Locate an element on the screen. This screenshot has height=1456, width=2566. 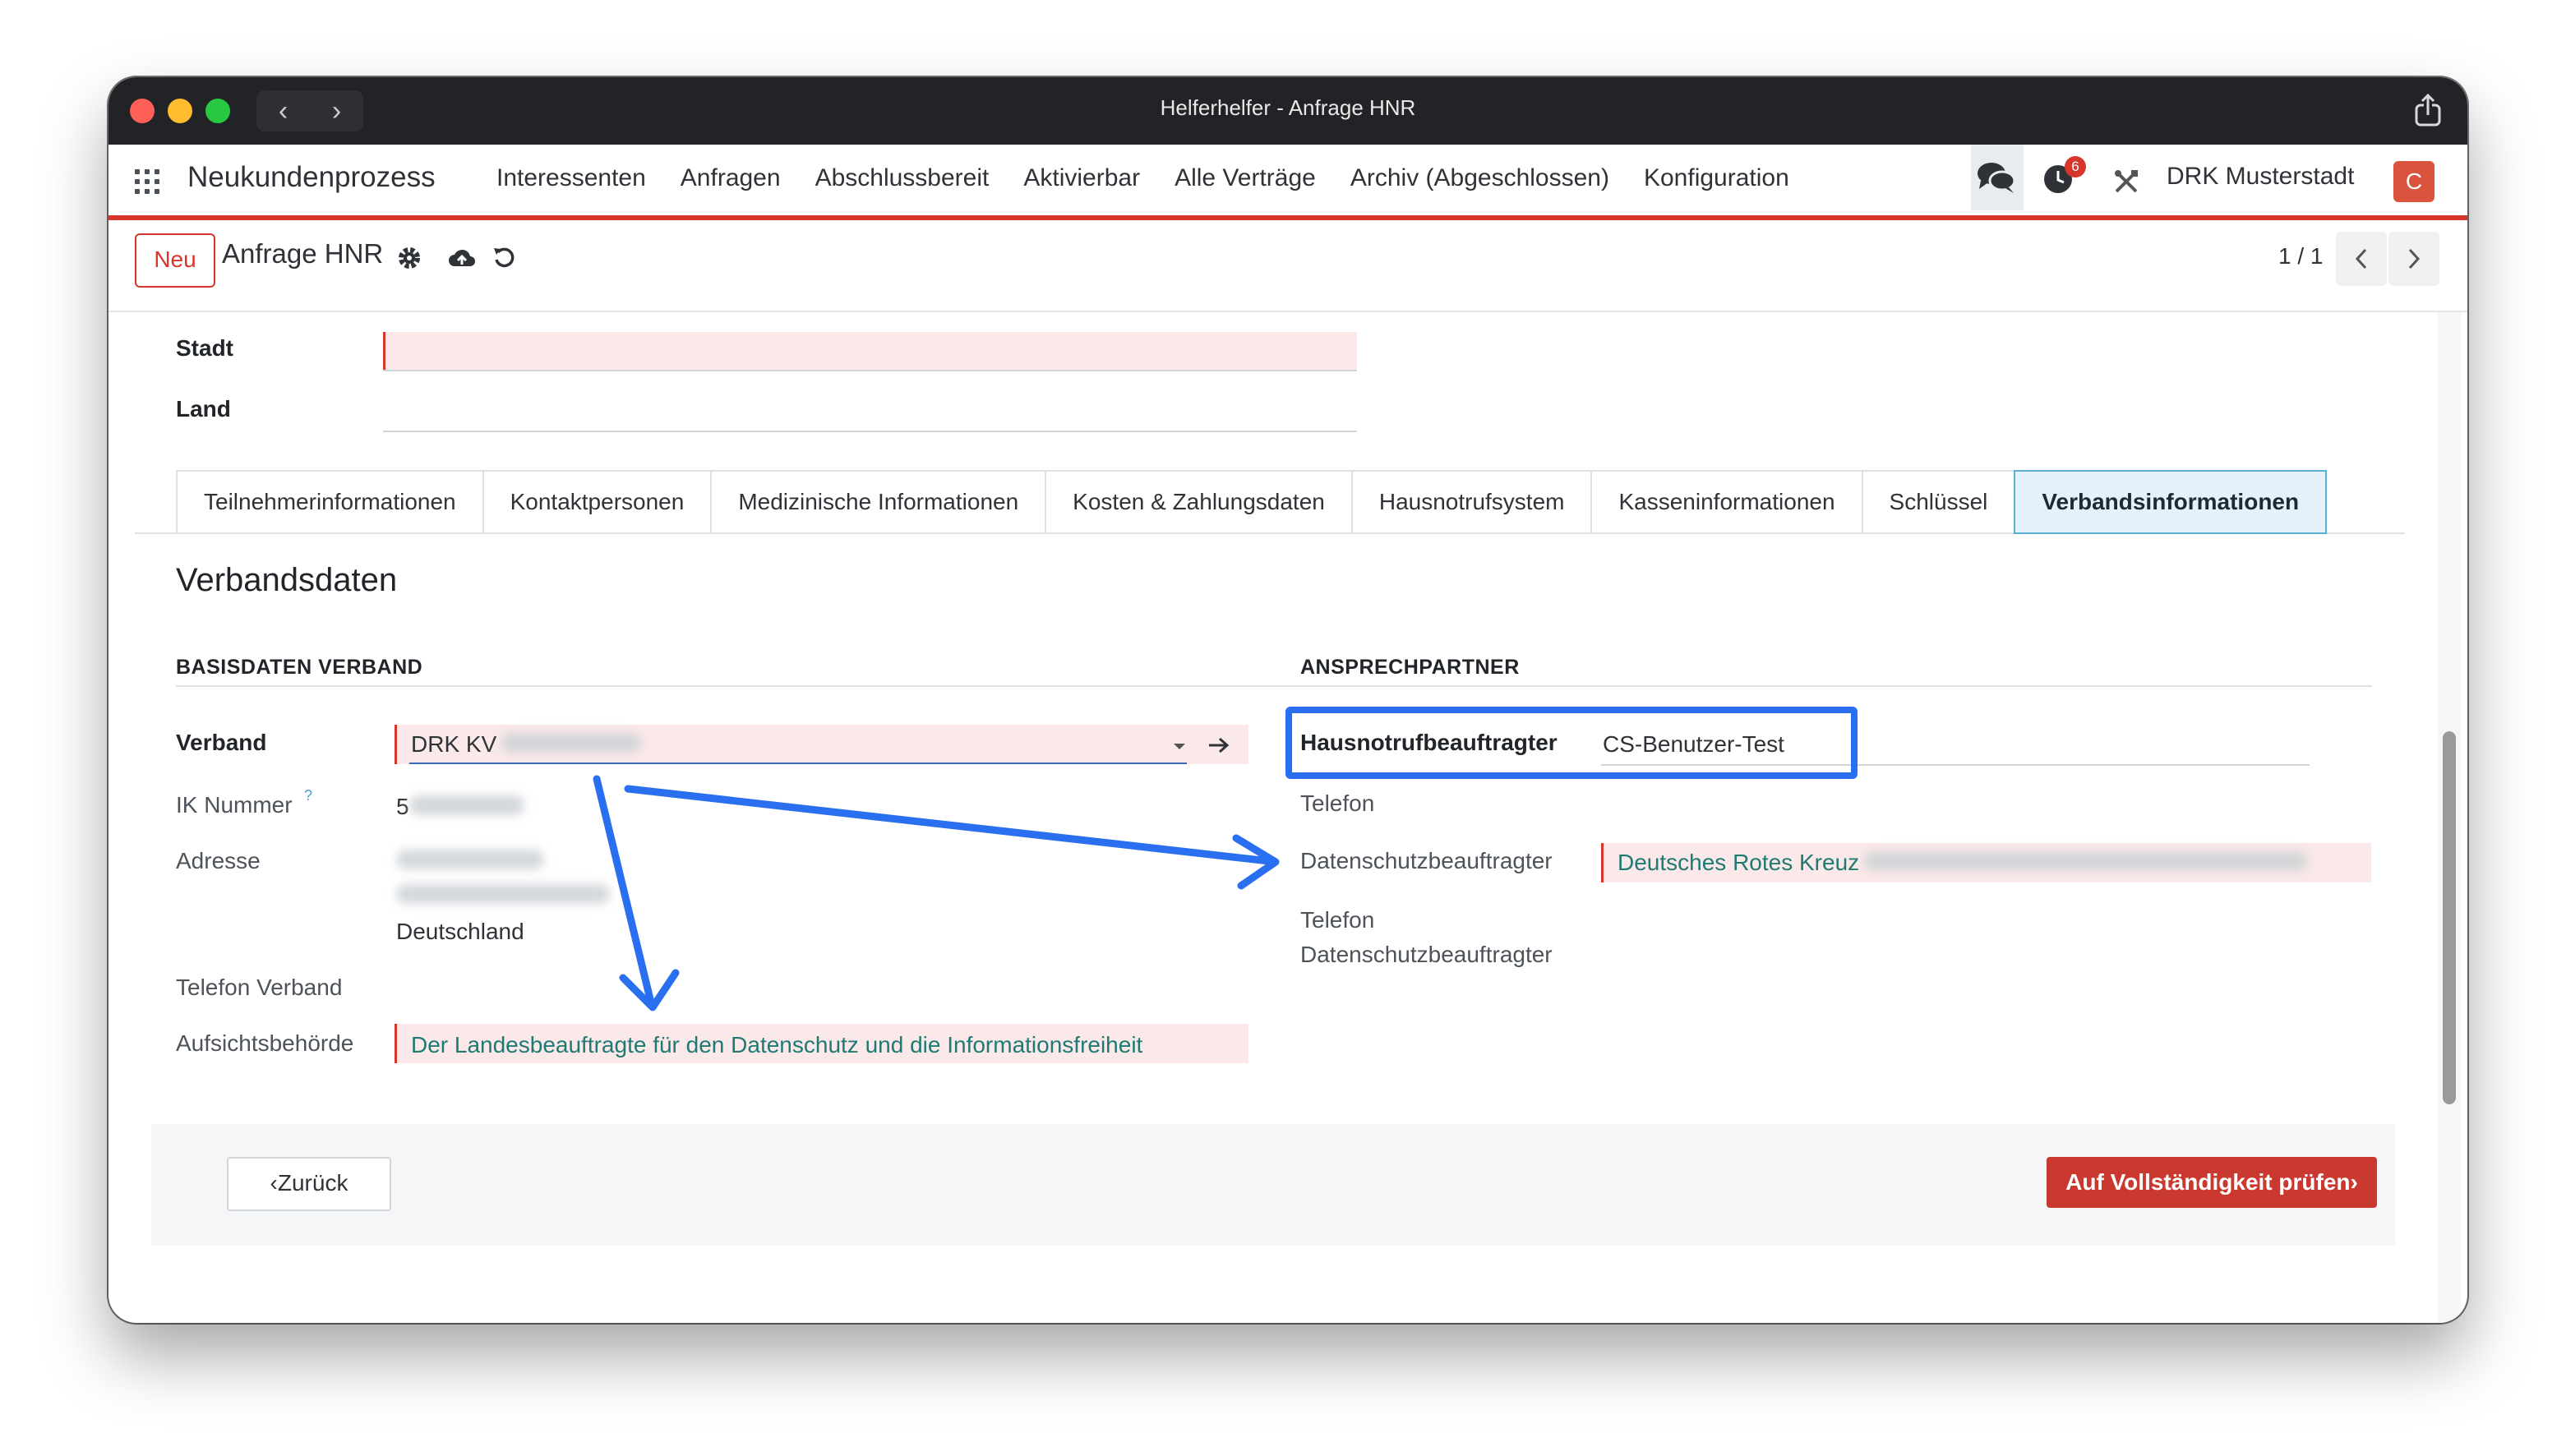
open-record-arrow-icon is located at coordinates (1219, 745).